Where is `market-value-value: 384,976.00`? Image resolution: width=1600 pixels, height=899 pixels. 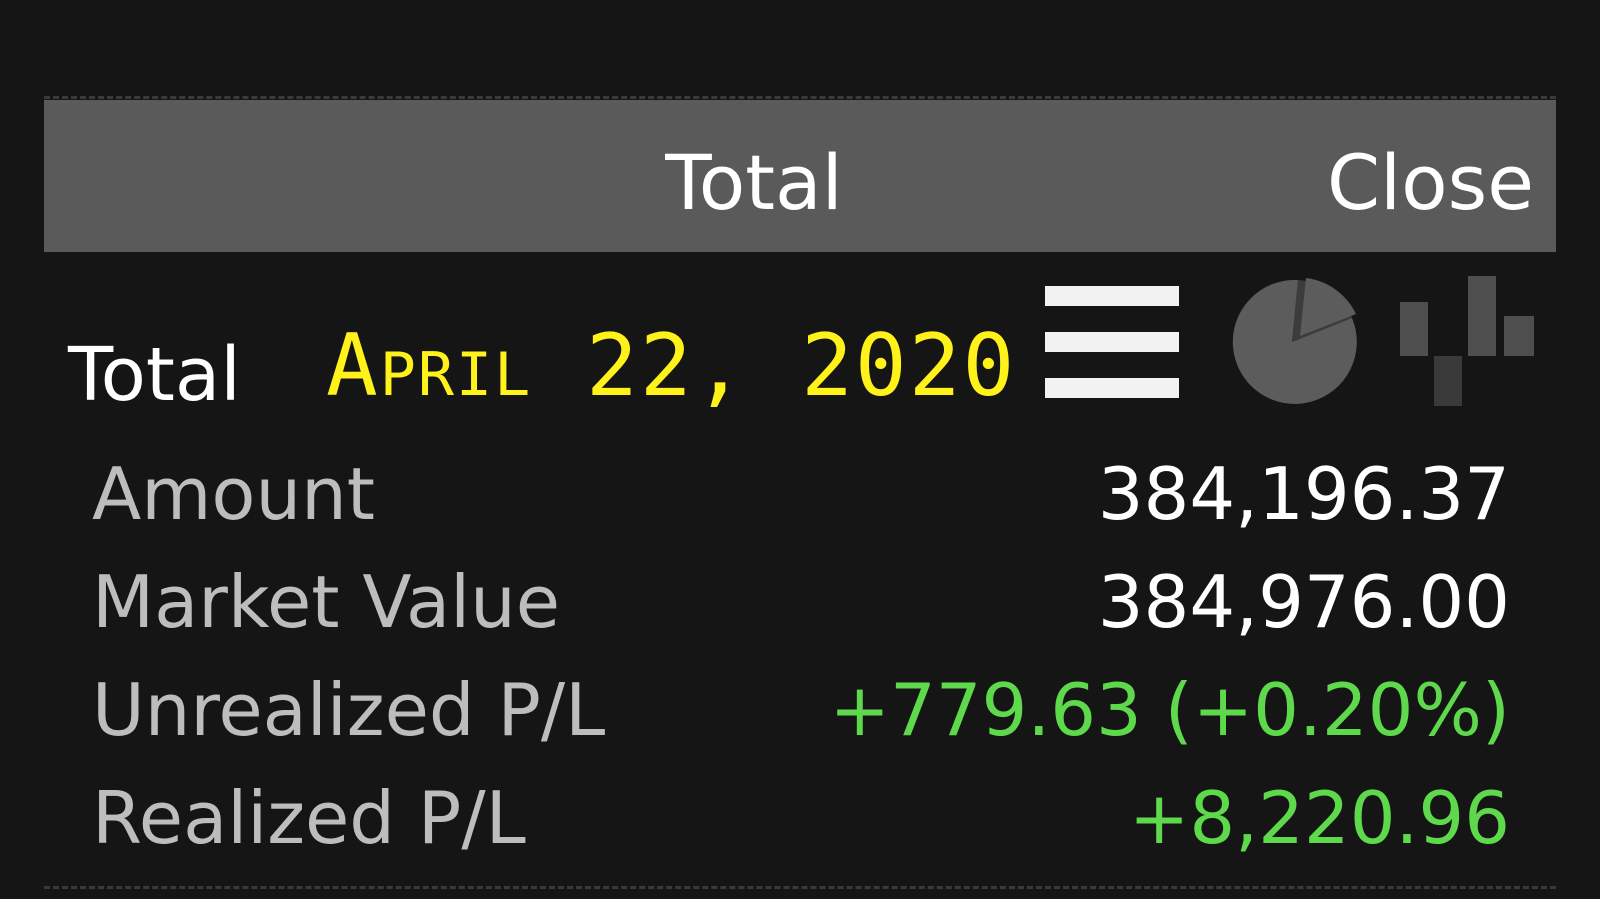
market-value-value: 384,976.00 is located at coordinates (1303, 602).